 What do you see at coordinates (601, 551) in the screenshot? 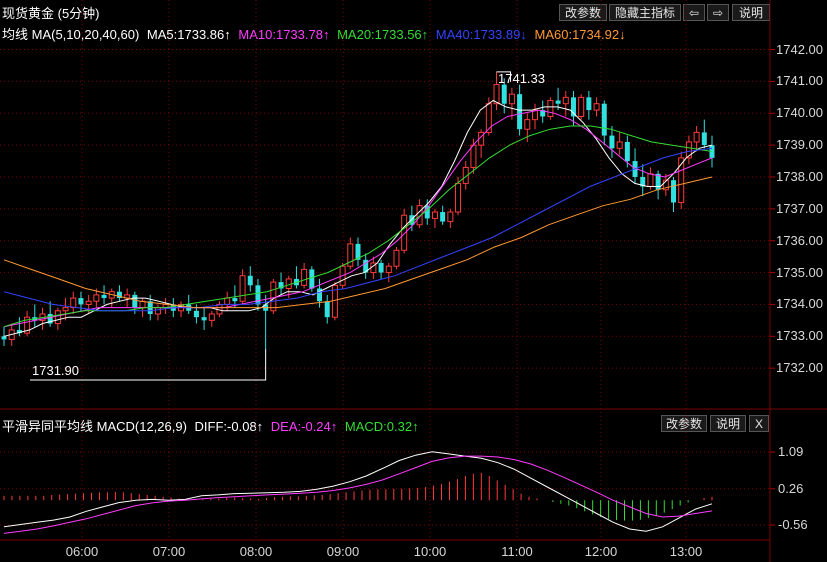
I see `x-tick-label: 12:00` at bounding box center [601, 551].